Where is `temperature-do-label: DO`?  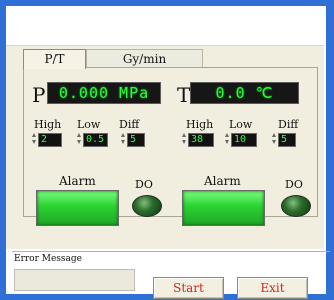 temperature-do-label: DO is located at coordinates (294, 184).